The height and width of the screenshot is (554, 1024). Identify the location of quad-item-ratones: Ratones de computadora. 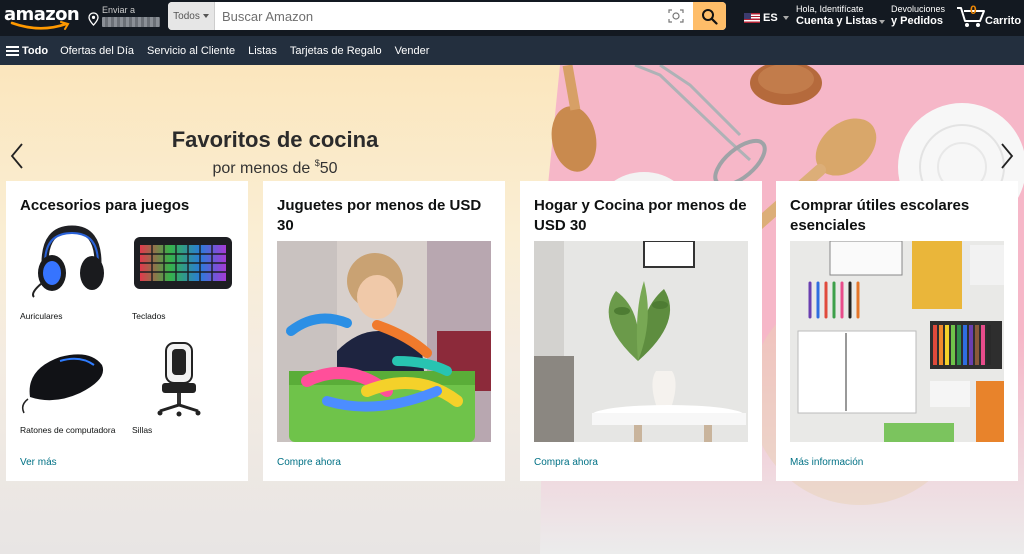
(70, 389).